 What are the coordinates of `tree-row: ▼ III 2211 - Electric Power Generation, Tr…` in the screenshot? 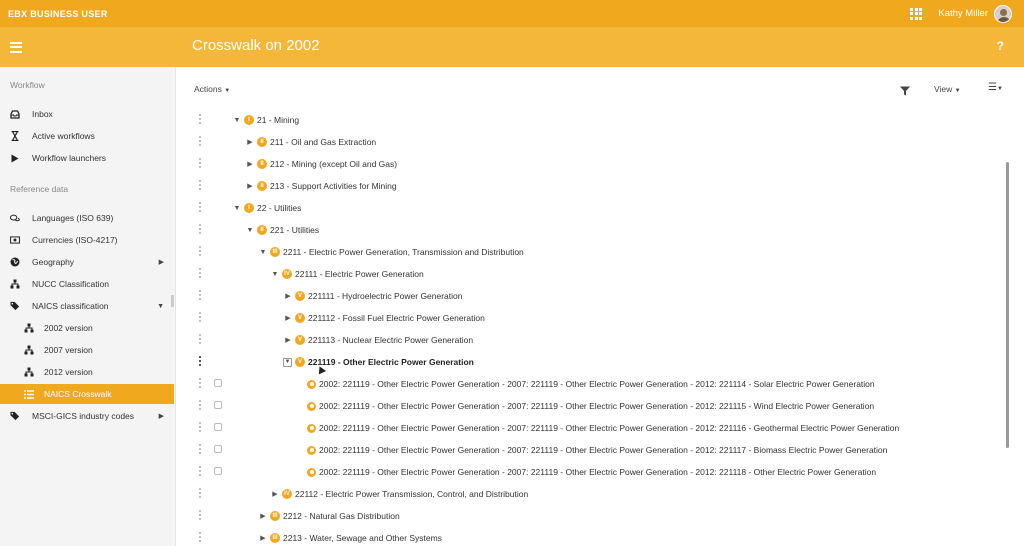 It's located at (596, 252).